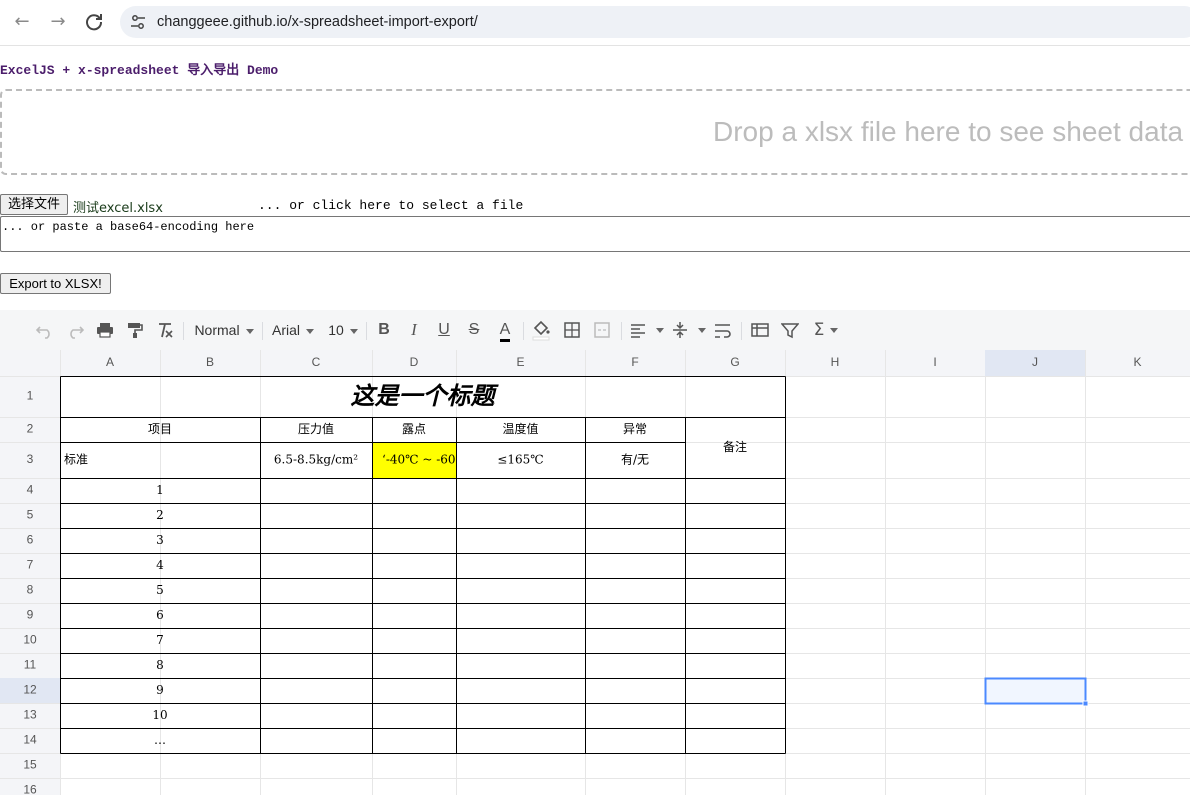 This screenshot has height=795, width=1190. What do you see at coordinates (118, 208) in the screenshot?
I see `selected-file-name: 测试excel.xlsx` at bounding box center [118, 208].